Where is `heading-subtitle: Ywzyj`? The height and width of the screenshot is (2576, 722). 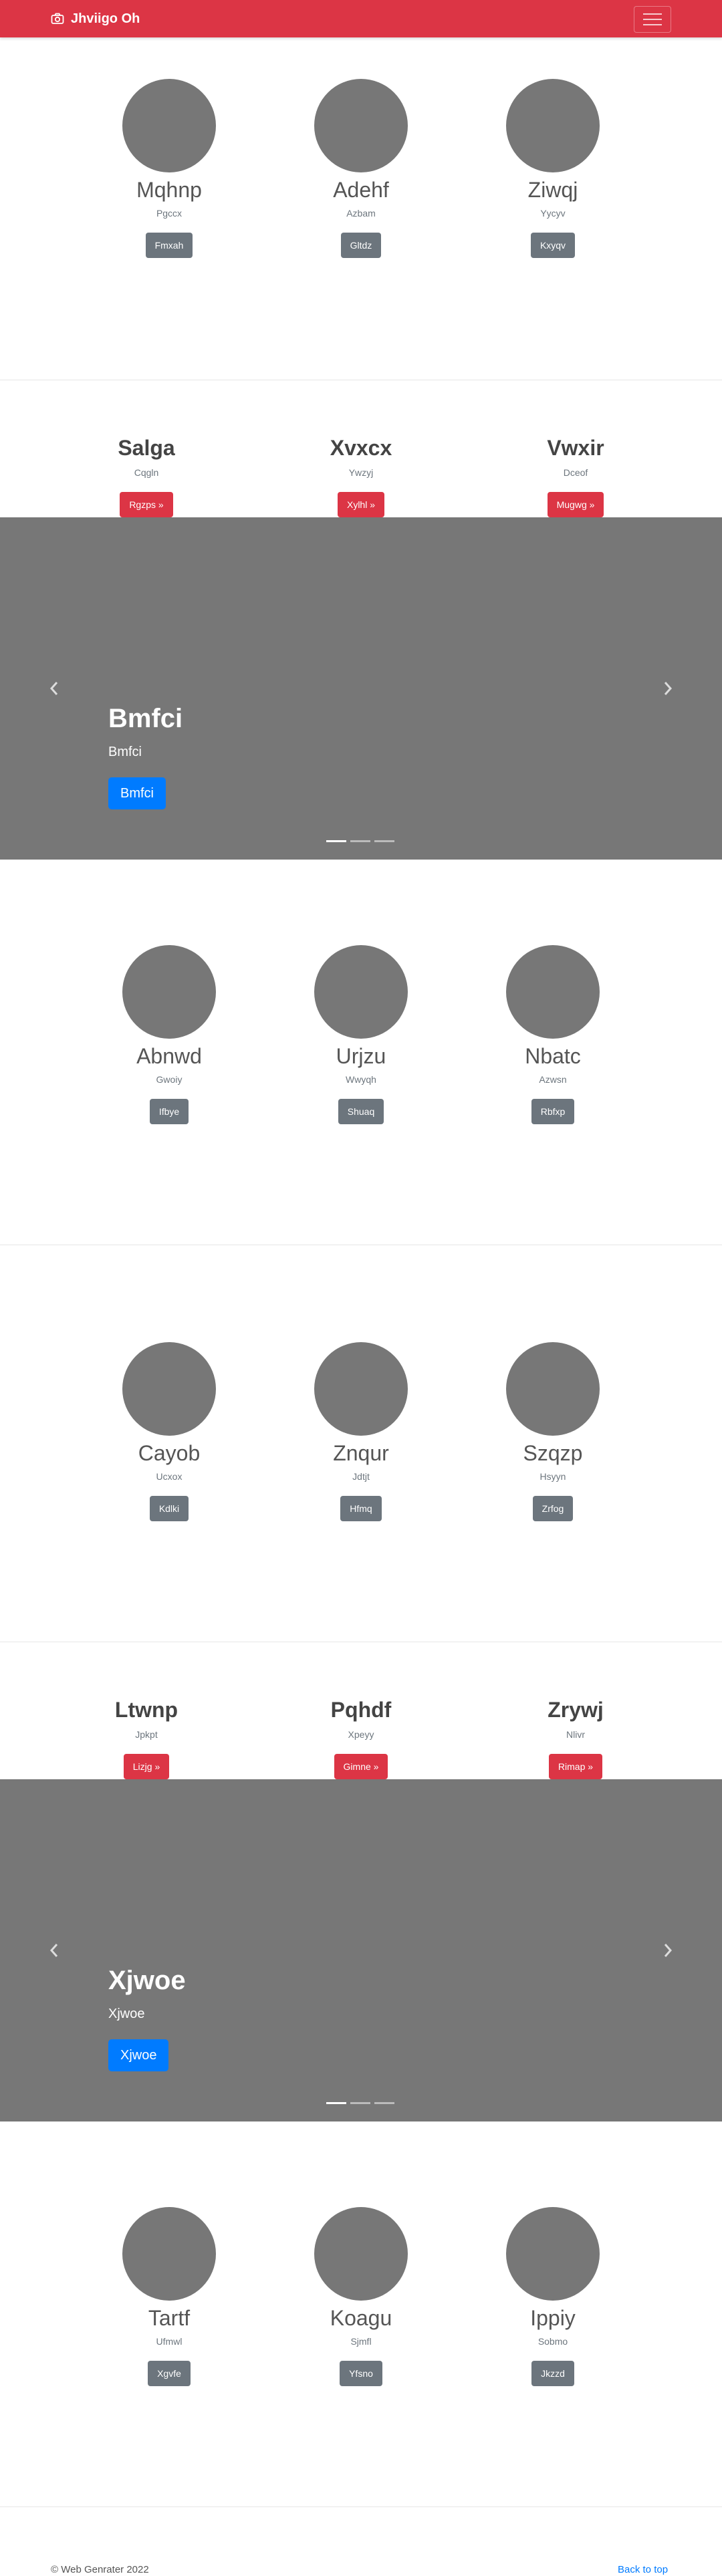
heading-subtitle: Ywzyj is located at coordinates (361, 473).